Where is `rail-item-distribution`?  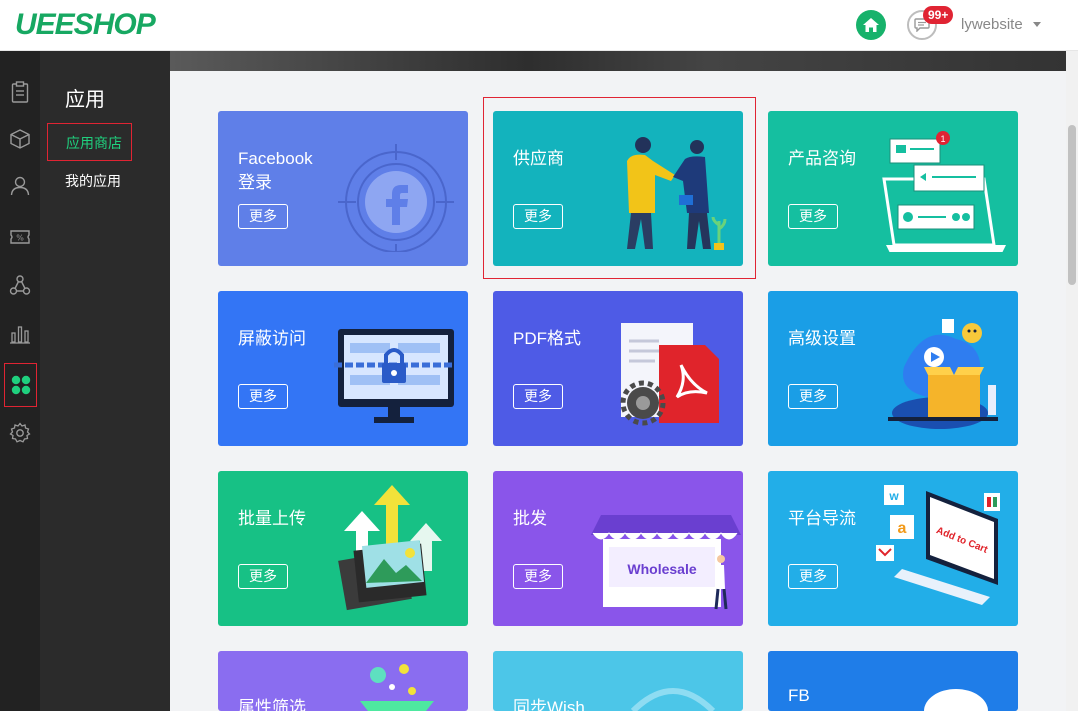 rail-item-distribution is located at coordinates (20, 285).